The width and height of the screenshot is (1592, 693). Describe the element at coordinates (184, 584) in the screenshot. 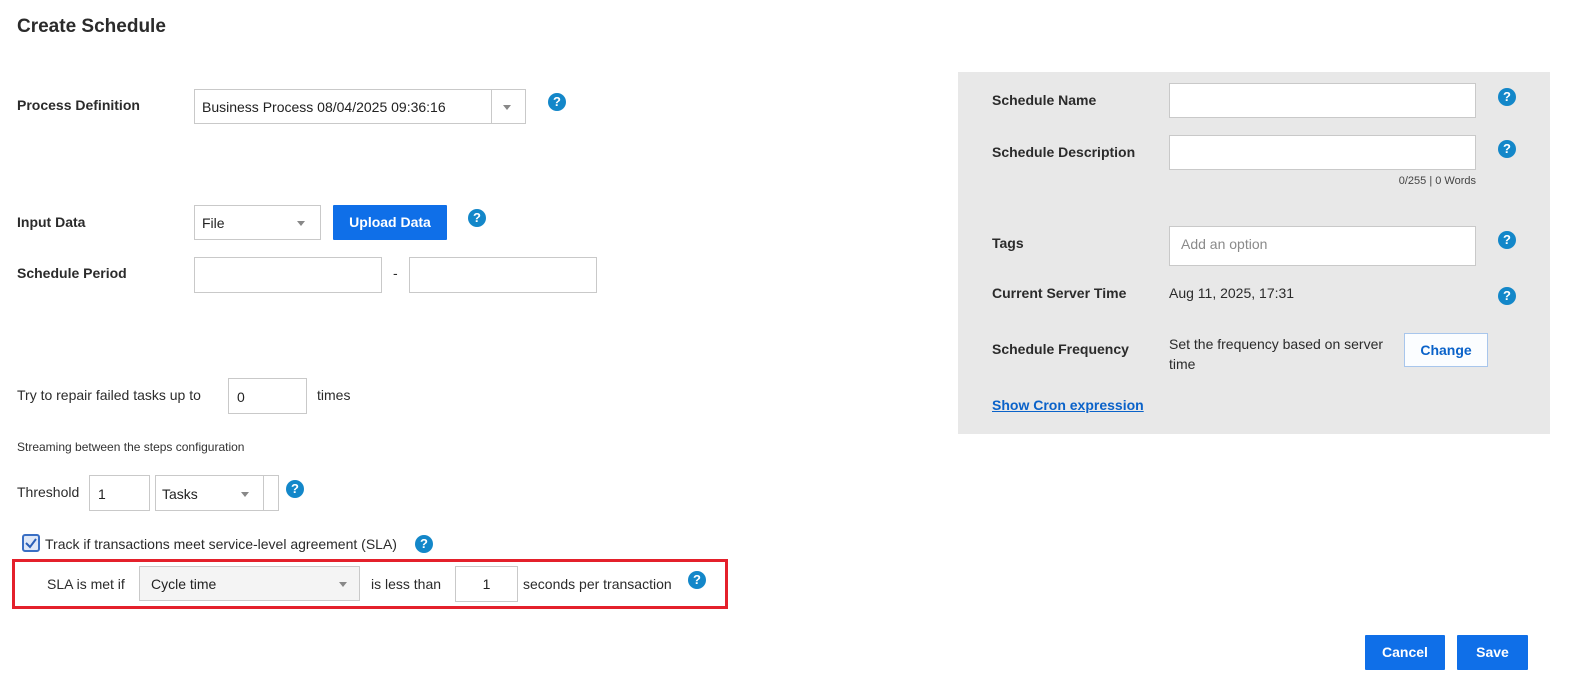

I see `sla-metric-value: Cycle time` at that location.